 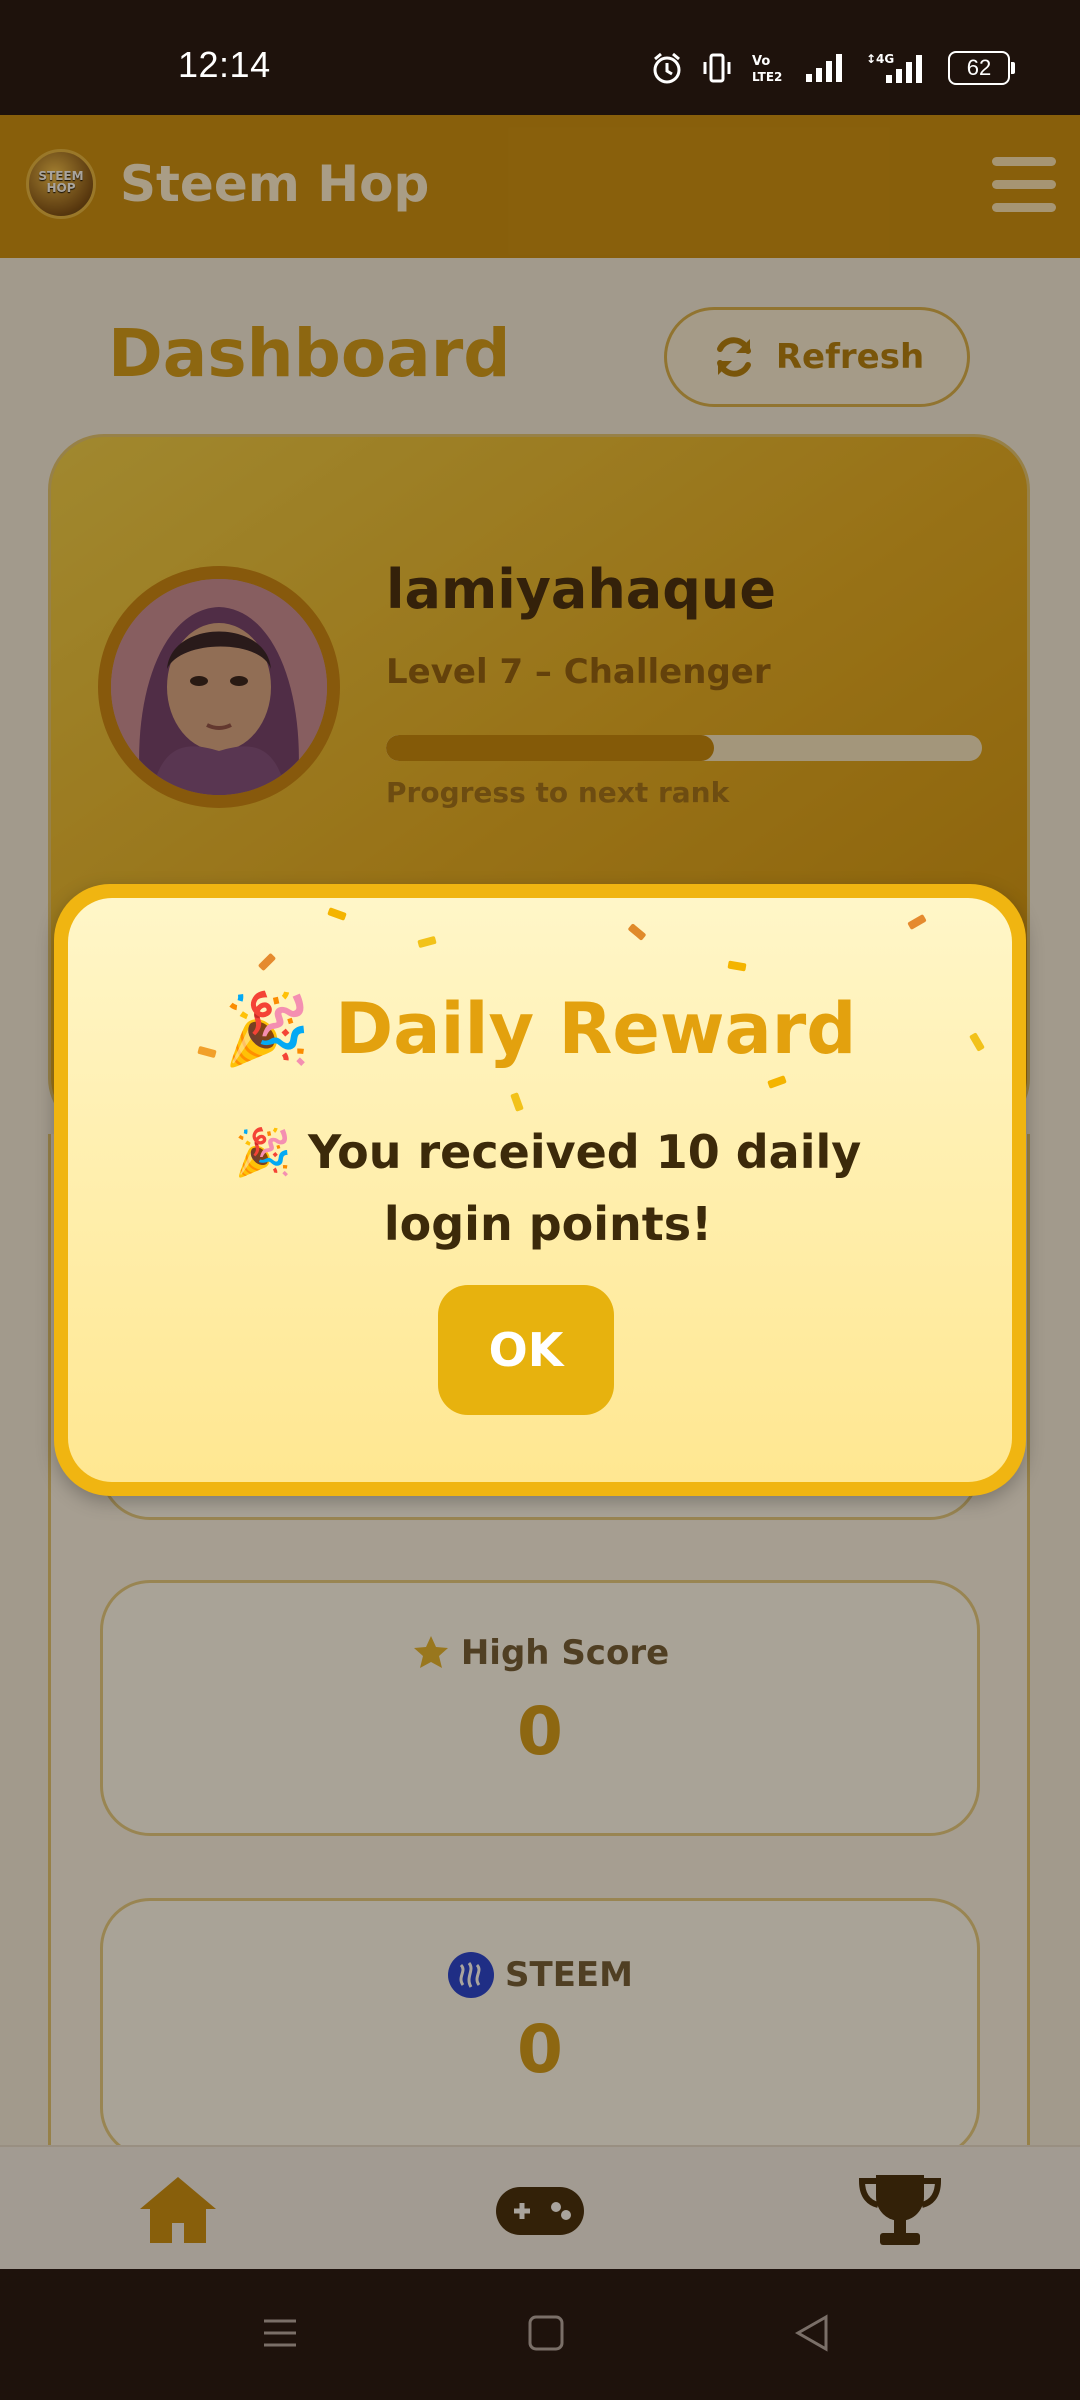 What do you see at coordinates (824, 68) in the screenshot?
I see `signal-icon` at bounding box center [824, 68].